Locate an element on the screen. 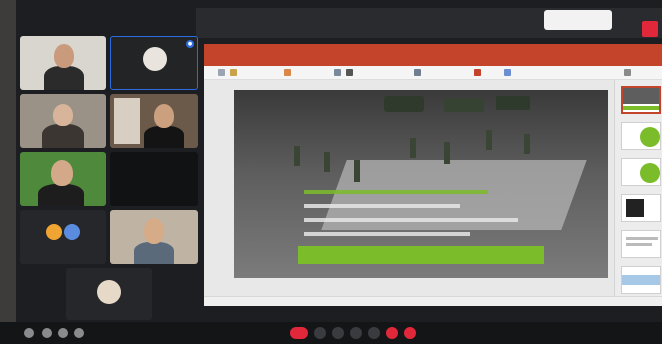  speaker-caption-band is located at coordinates (421, 255).